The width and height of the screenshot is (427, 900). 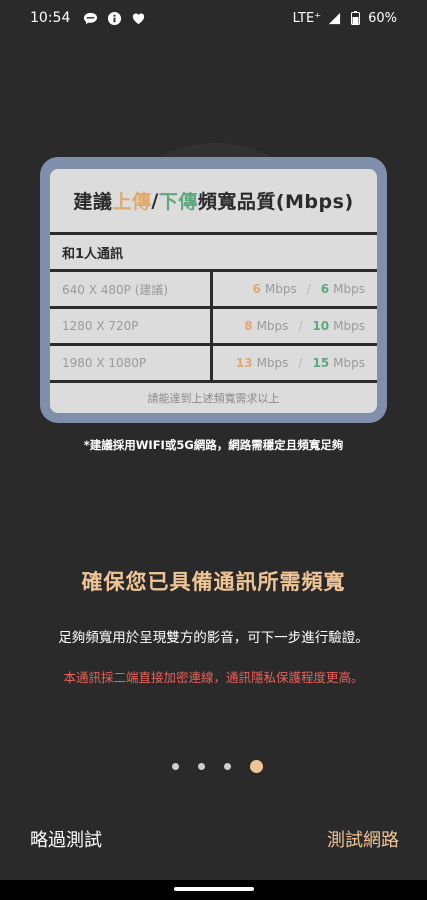 I want to click on network-note: *建議採用WIFI或5G網路，網路需穩定且頻寬足夠, so click(x=213, y=445).